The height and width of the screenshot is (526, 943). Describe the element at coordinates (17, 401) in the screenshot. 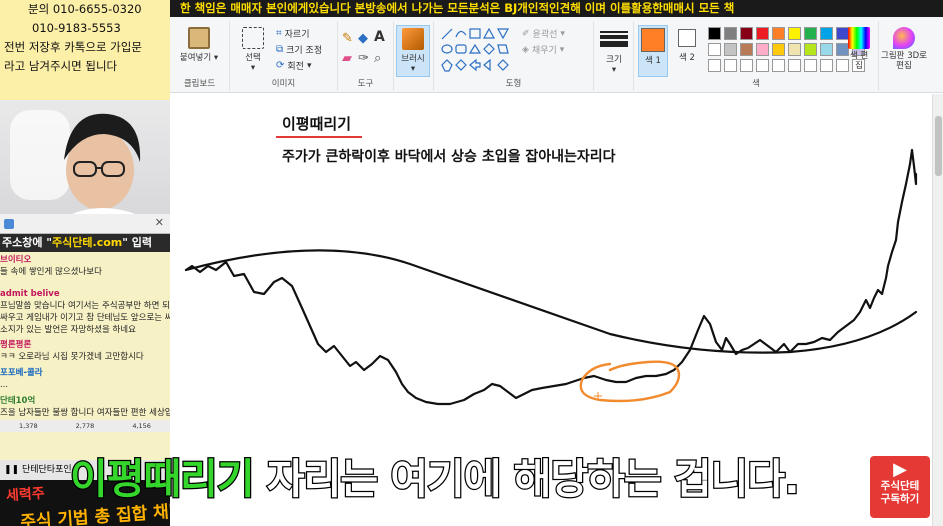

I see `chat-username: 단테10억` at that location.